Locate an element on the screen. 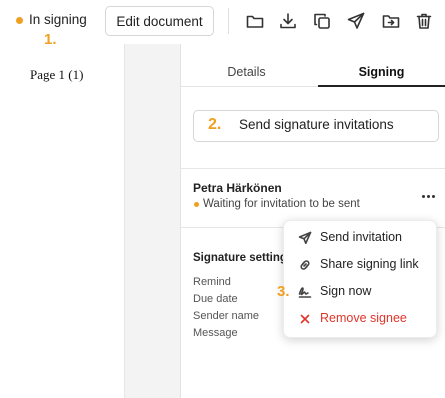 Image resolution: width=445 pixels, height=398 pixels. signature-icon is located at coordinates (305, 292).